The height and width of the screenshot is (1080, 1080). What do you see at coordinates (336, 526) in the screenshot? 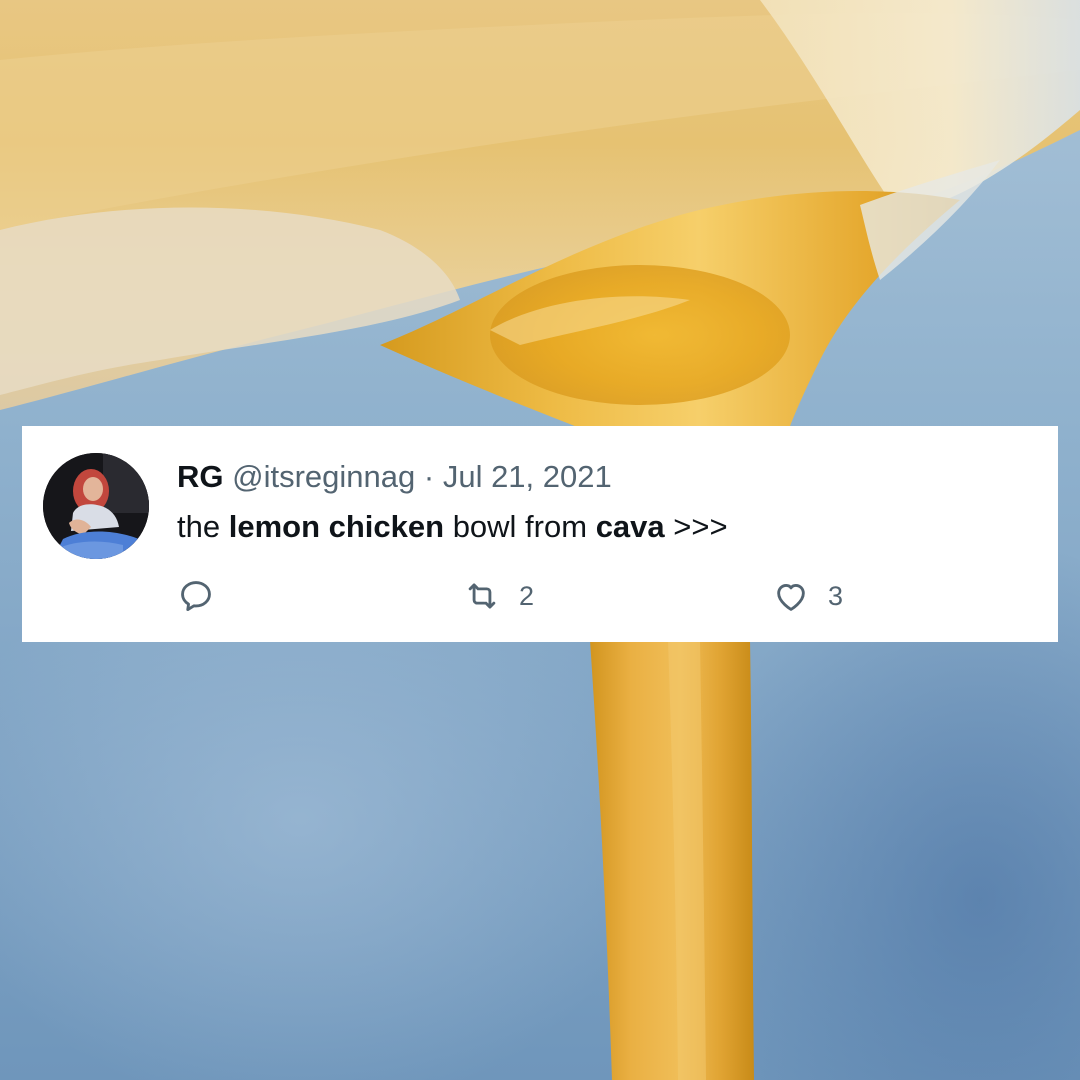
I see `tweet-text-bold: lemon chicken` at bounding box center [336, 526].